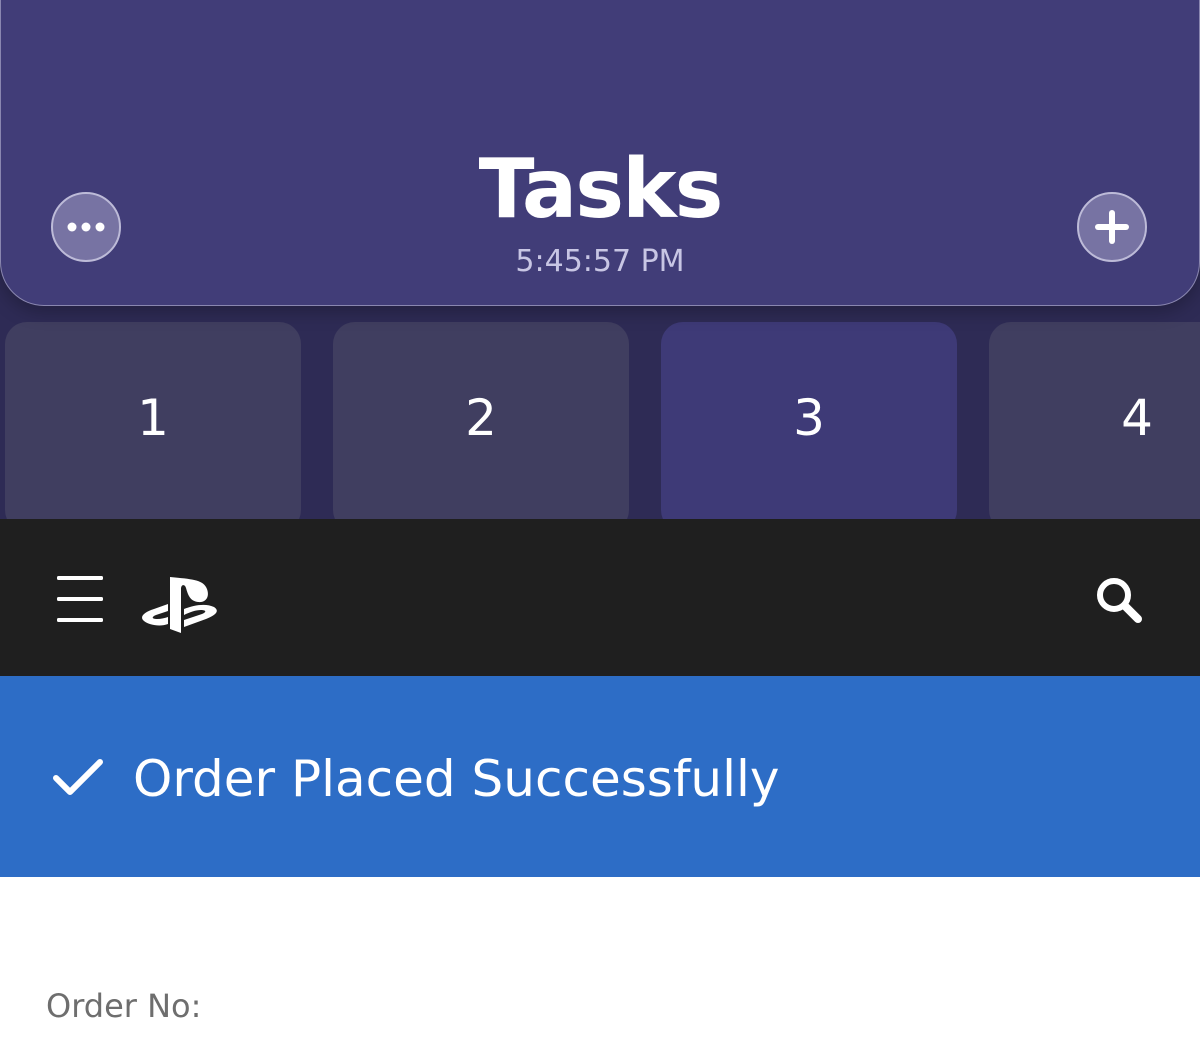  I want to click on tasks-clock: 5:45:57 PM, so click(600, 261).